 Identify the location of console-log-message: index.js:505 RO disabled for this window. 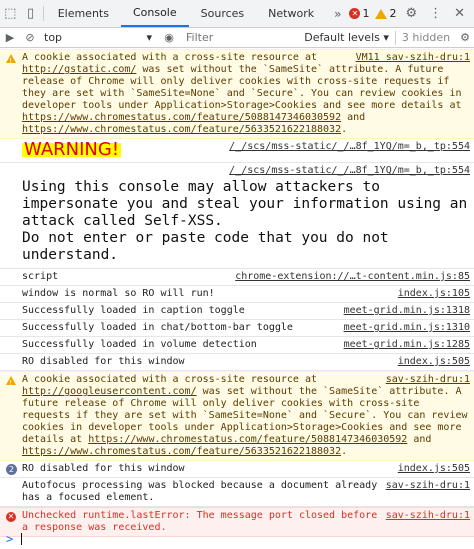
(237, 362).